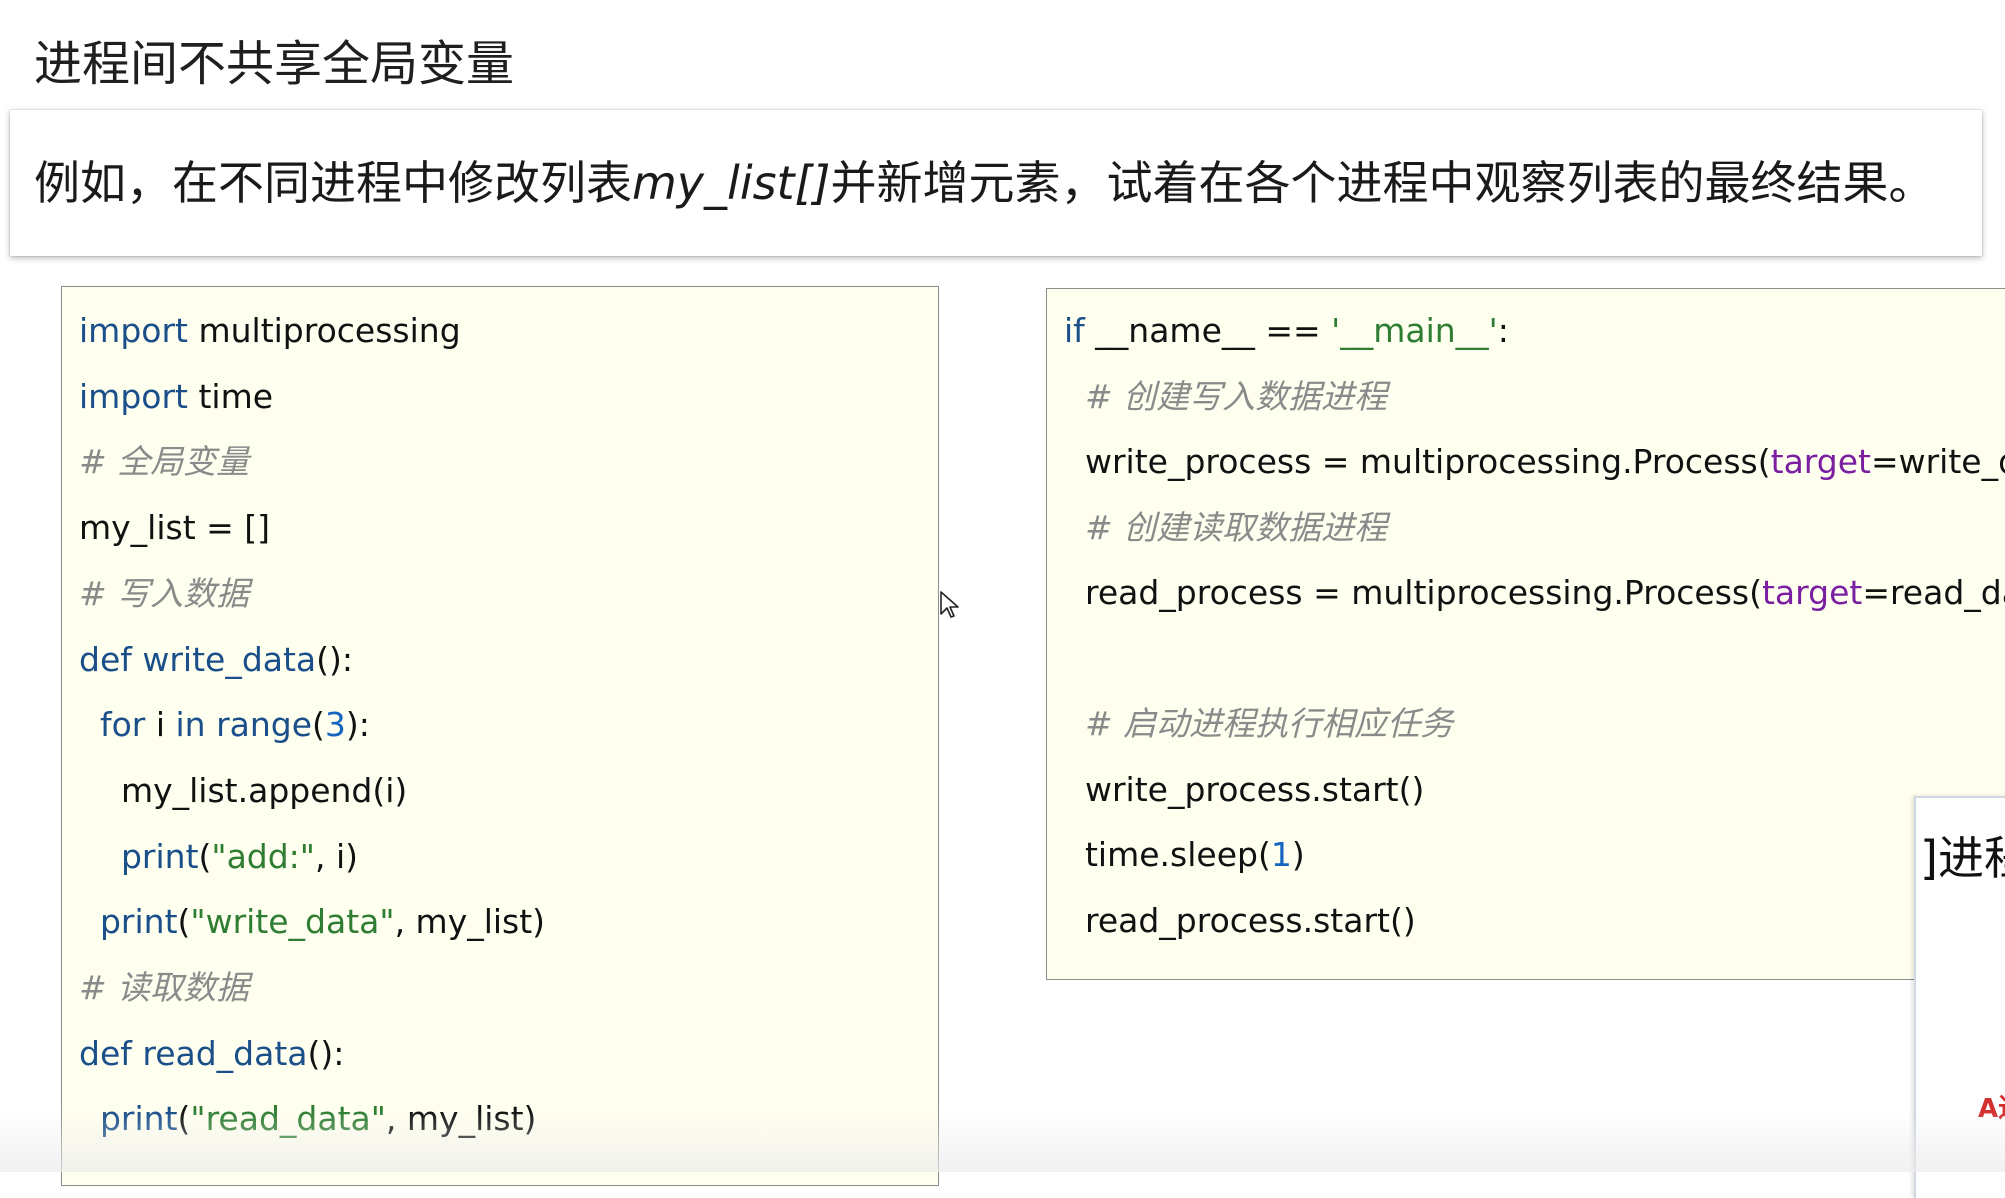  Describe the element at coordinates (357, 725) in the screenshot. I see `code-token: ):` at that location.